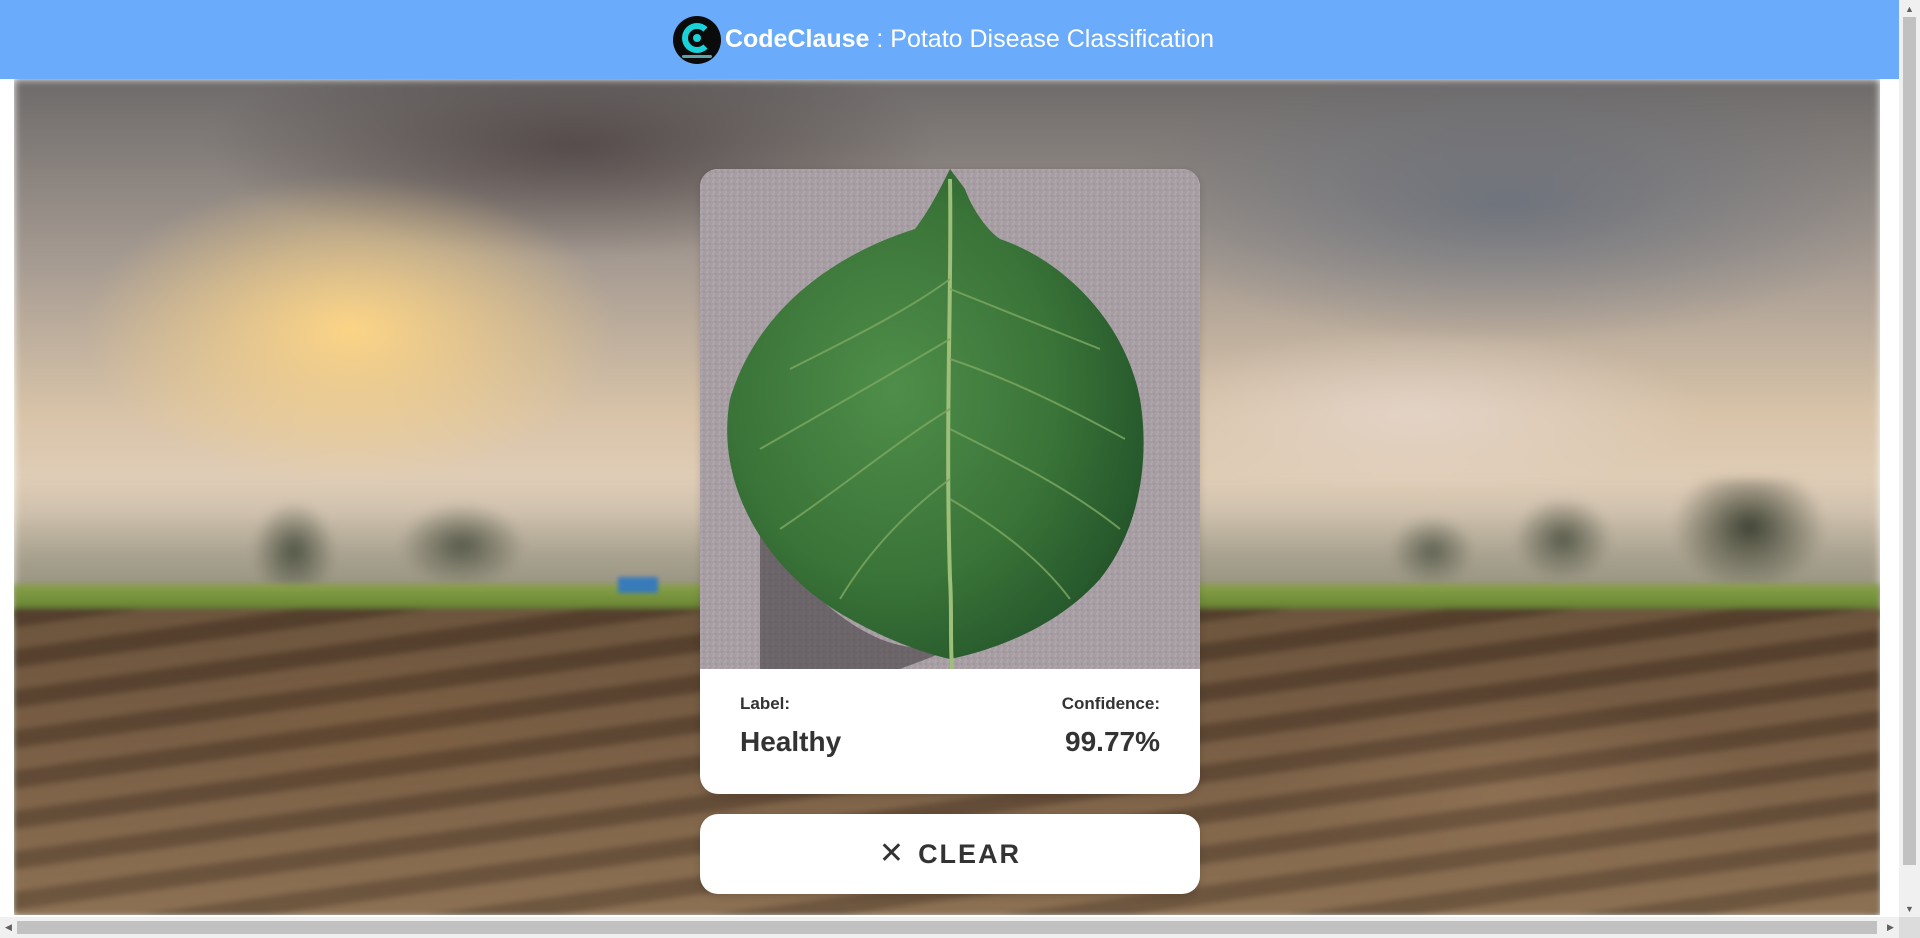 The height and width of the screenshot is (938, 1920). I want to click on codeclause-logo-icon, so click(696, 39).